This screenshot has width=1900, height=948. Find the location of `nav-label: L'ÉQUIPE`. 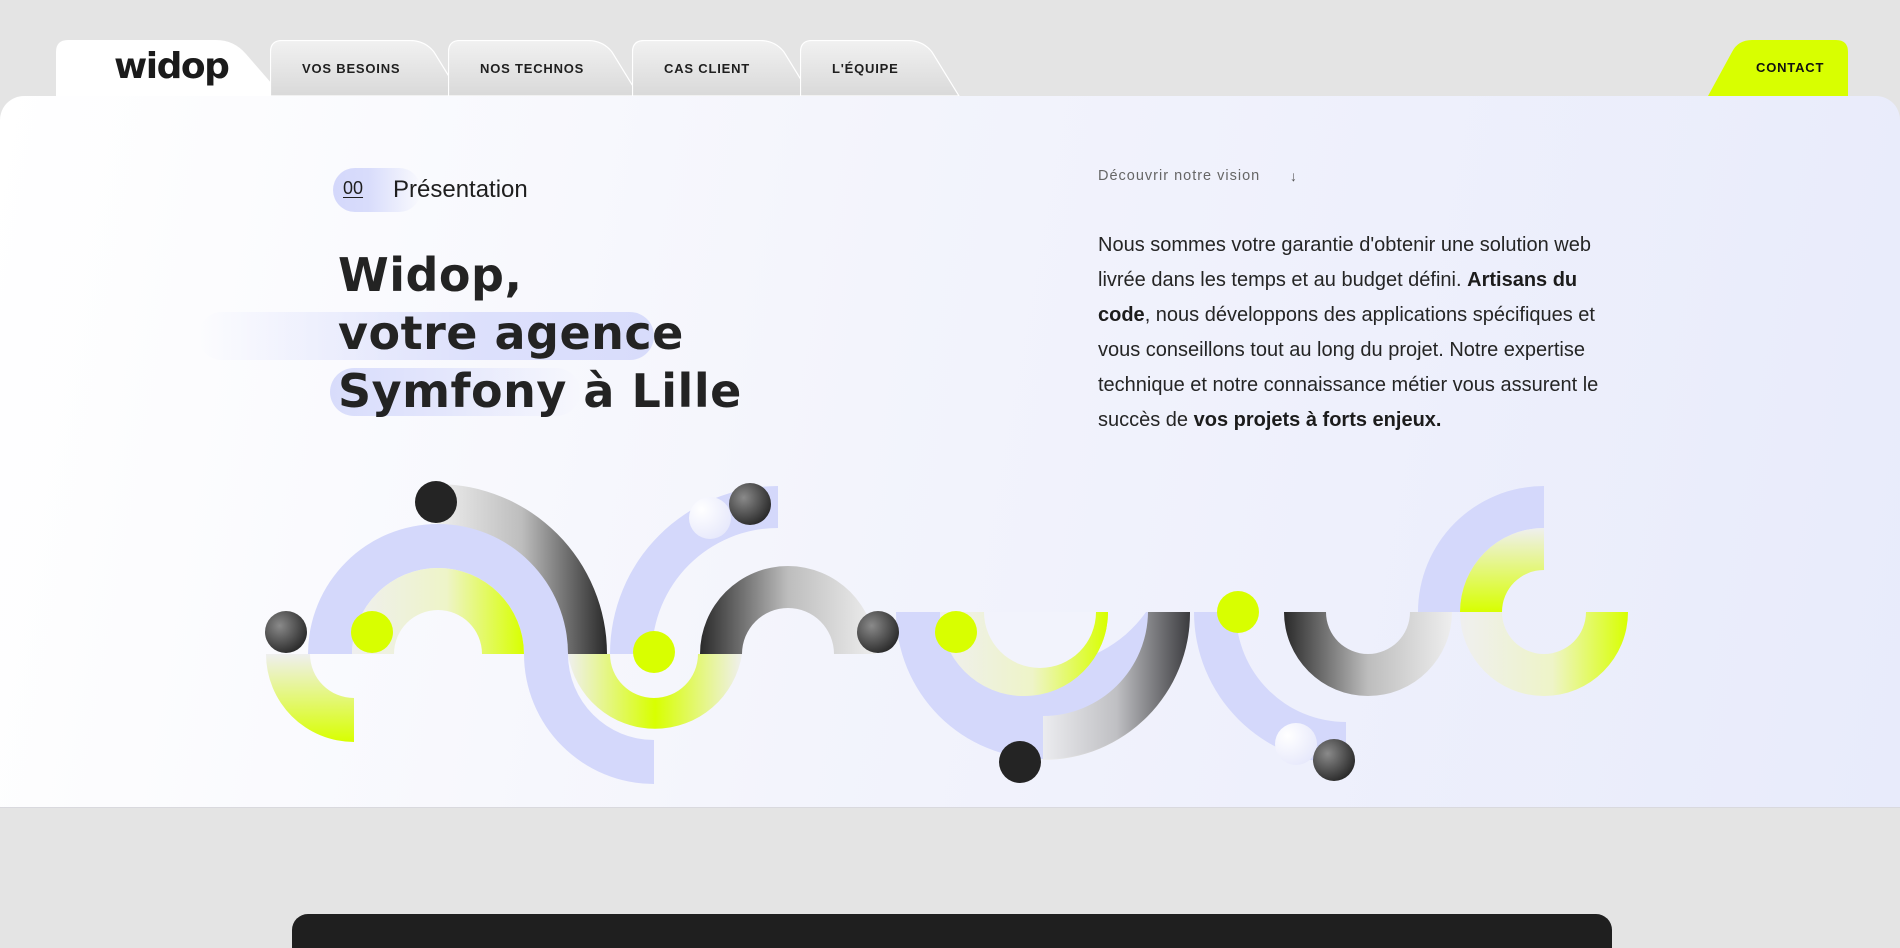

nav-label: L'ÉQUIPE is located at coordinates (865, 68).